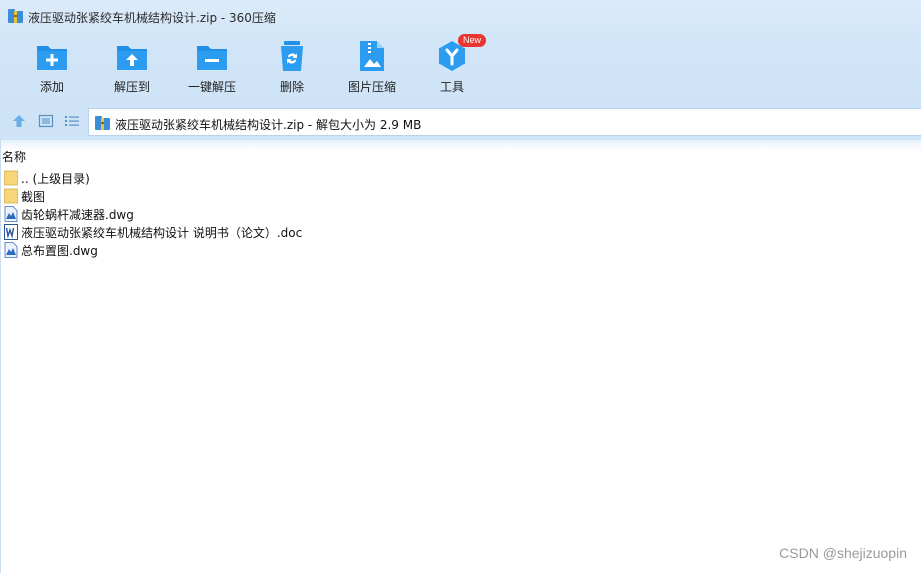  What do you see at coordinates (14, 156) in the screenshot?
I see `column-name-header: 名称` at bounding box center [14, 156].